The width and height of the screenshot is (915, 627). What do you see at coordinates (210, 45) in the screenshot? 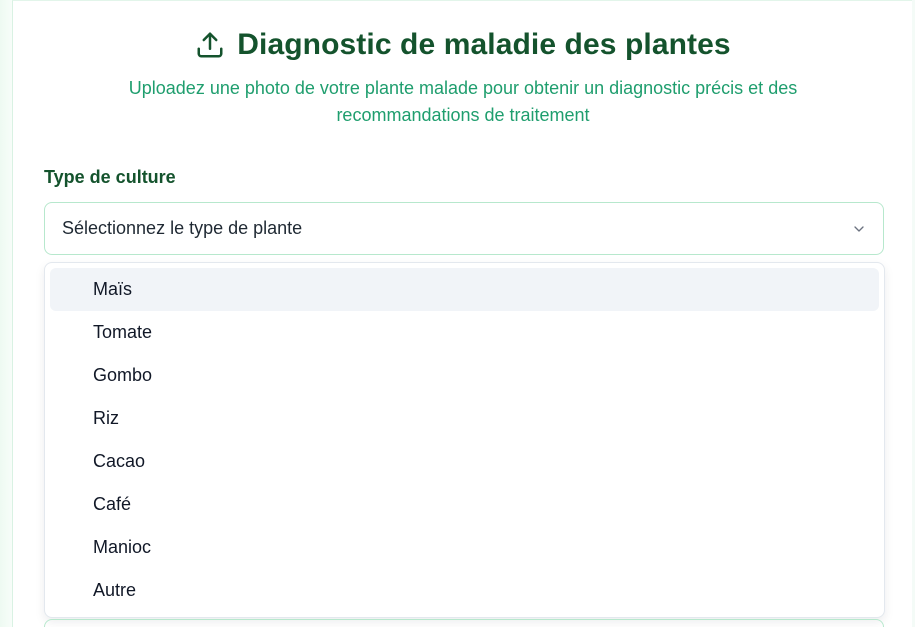
I see `upload-icon` at bounding box center [210, 45].